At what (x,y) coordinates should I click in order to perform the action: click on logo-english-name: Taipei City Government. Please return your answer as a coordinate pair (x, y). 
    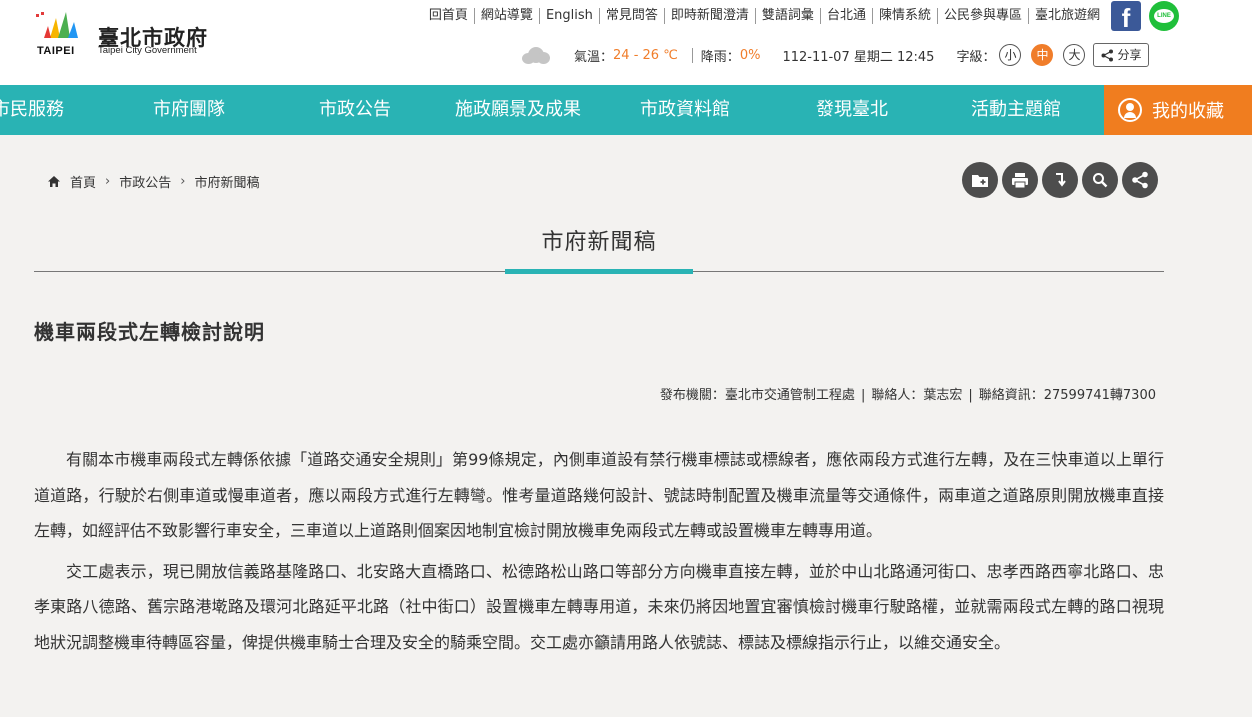
    Looking at the image, I should click on (147, 50).